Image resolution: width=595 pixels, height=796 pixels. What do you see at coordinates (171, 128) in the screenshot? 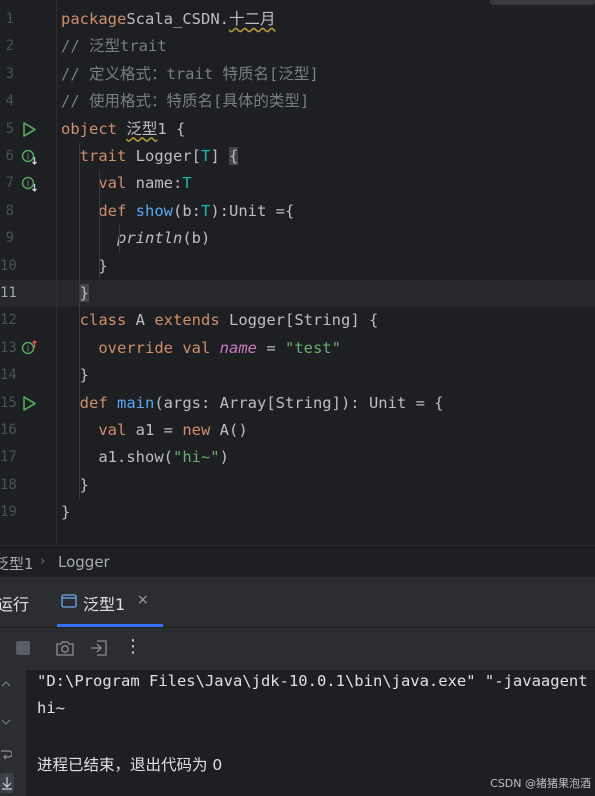
I see `code-token: 1 {` at bounding box center [171, 128].